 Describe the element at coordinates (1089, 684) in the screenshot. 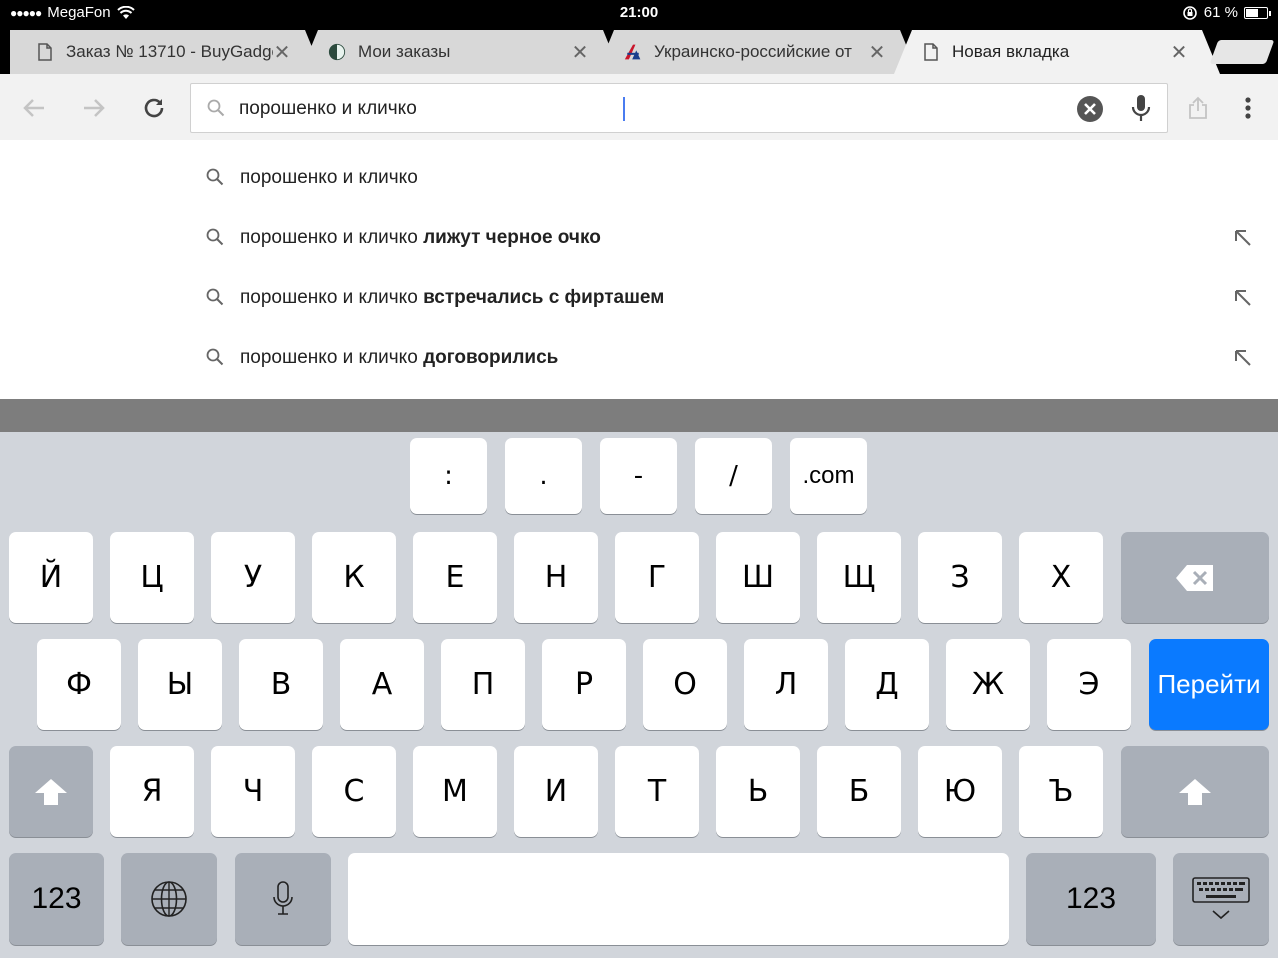

I see `key-letter: Э` at that location.